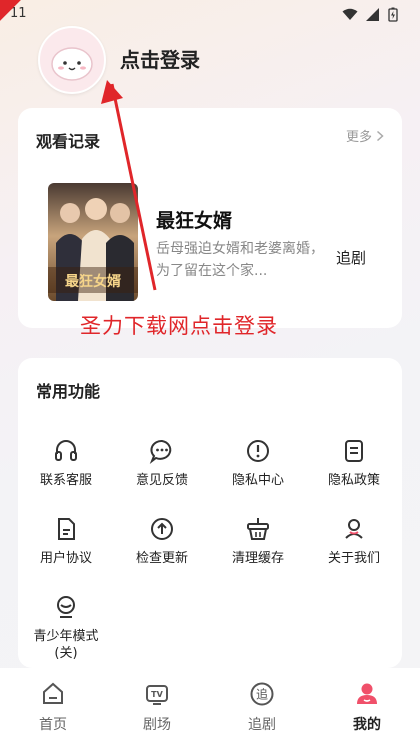 This screenshot has height=747, width=420. Describe the element at coordinates (354, 451) in the screenshot. I see `policy-icon` at that location.